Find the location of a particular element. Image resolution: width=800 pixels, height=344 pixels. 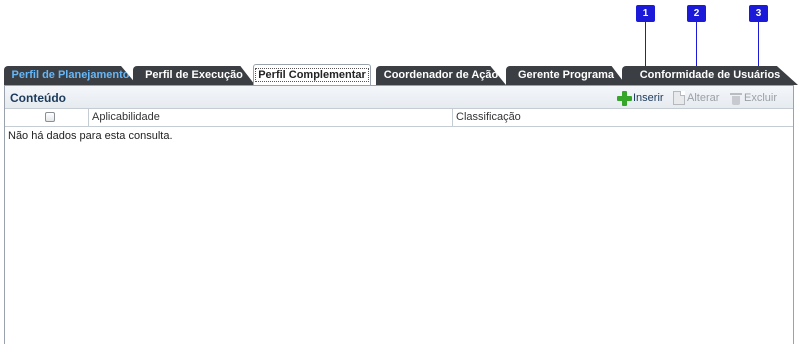

delete-button: Excluir is located at coordinates (753, 98).